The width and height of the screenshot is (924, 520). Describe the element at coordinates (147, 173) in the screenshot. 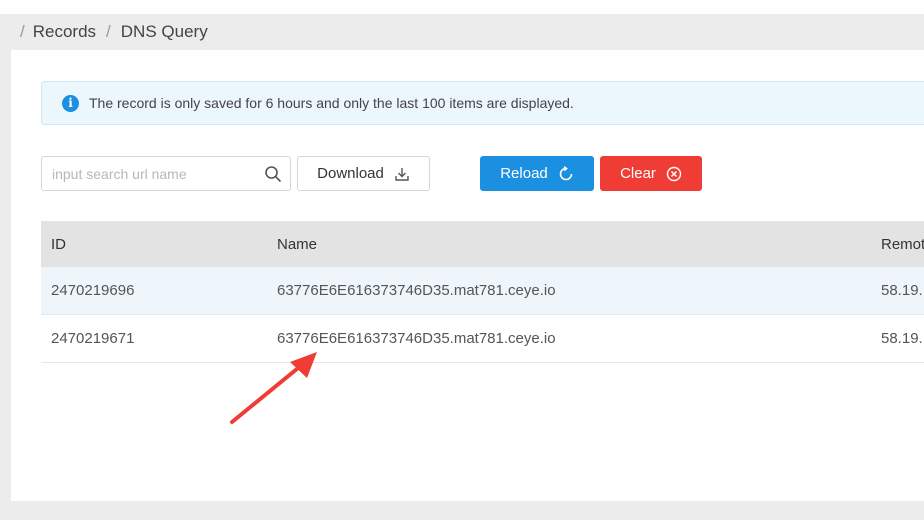

I see `search-input` at that location.